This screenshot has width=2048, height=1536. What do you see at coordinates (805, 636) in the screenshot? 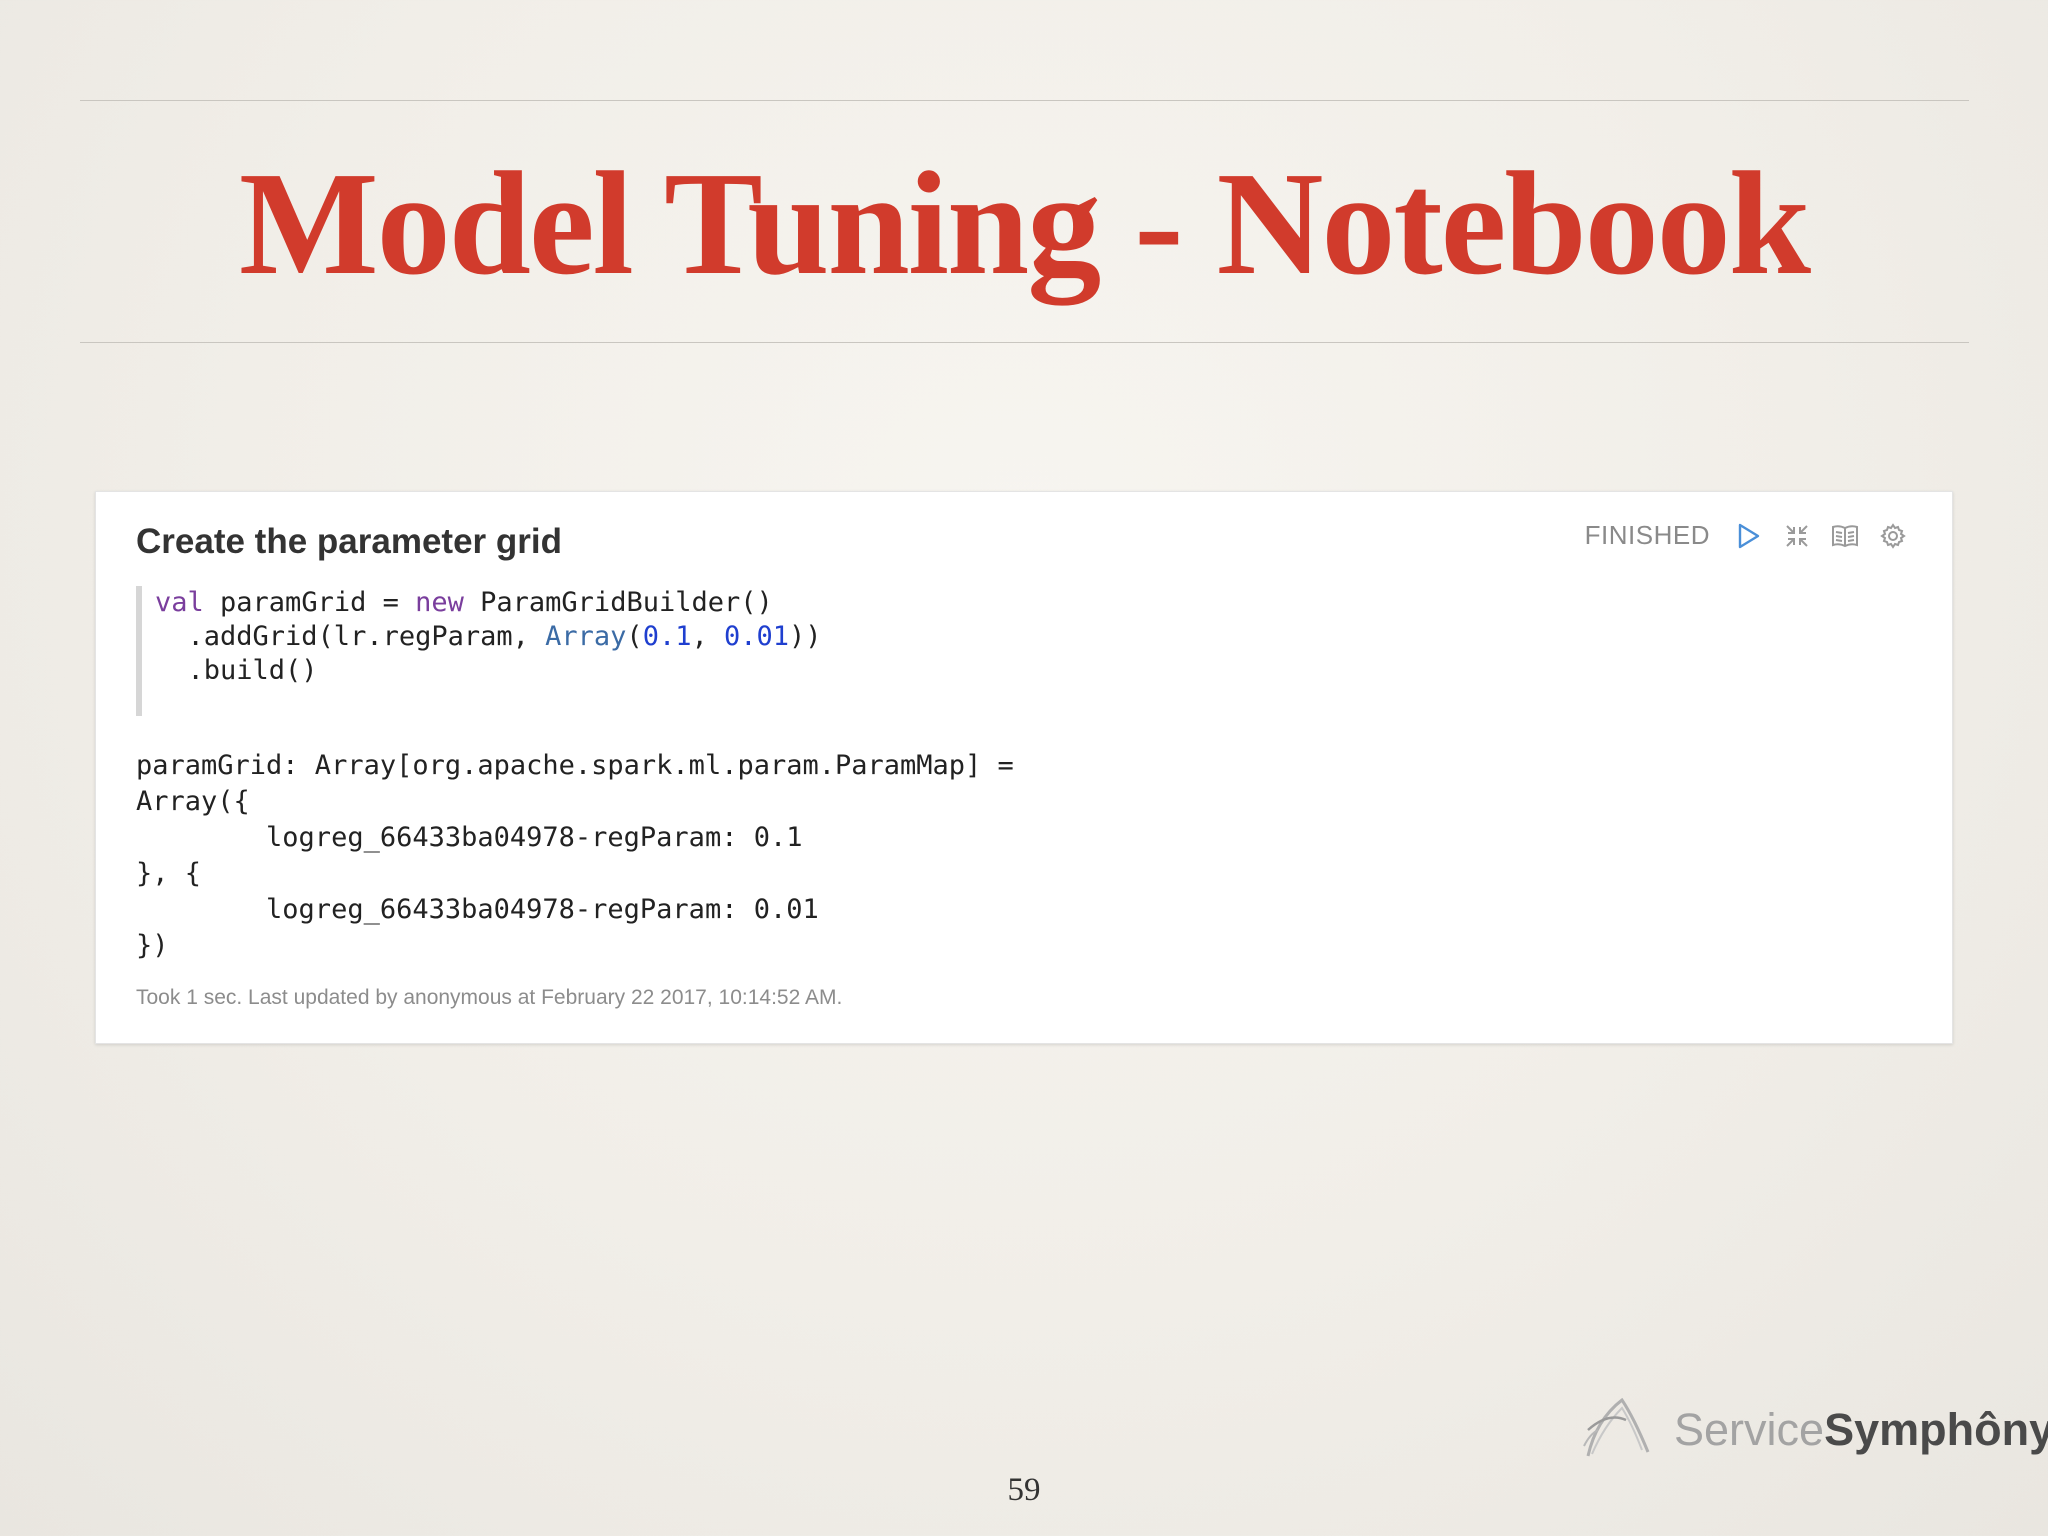
I see `code-text: ))` at bounding box center [805, 636].